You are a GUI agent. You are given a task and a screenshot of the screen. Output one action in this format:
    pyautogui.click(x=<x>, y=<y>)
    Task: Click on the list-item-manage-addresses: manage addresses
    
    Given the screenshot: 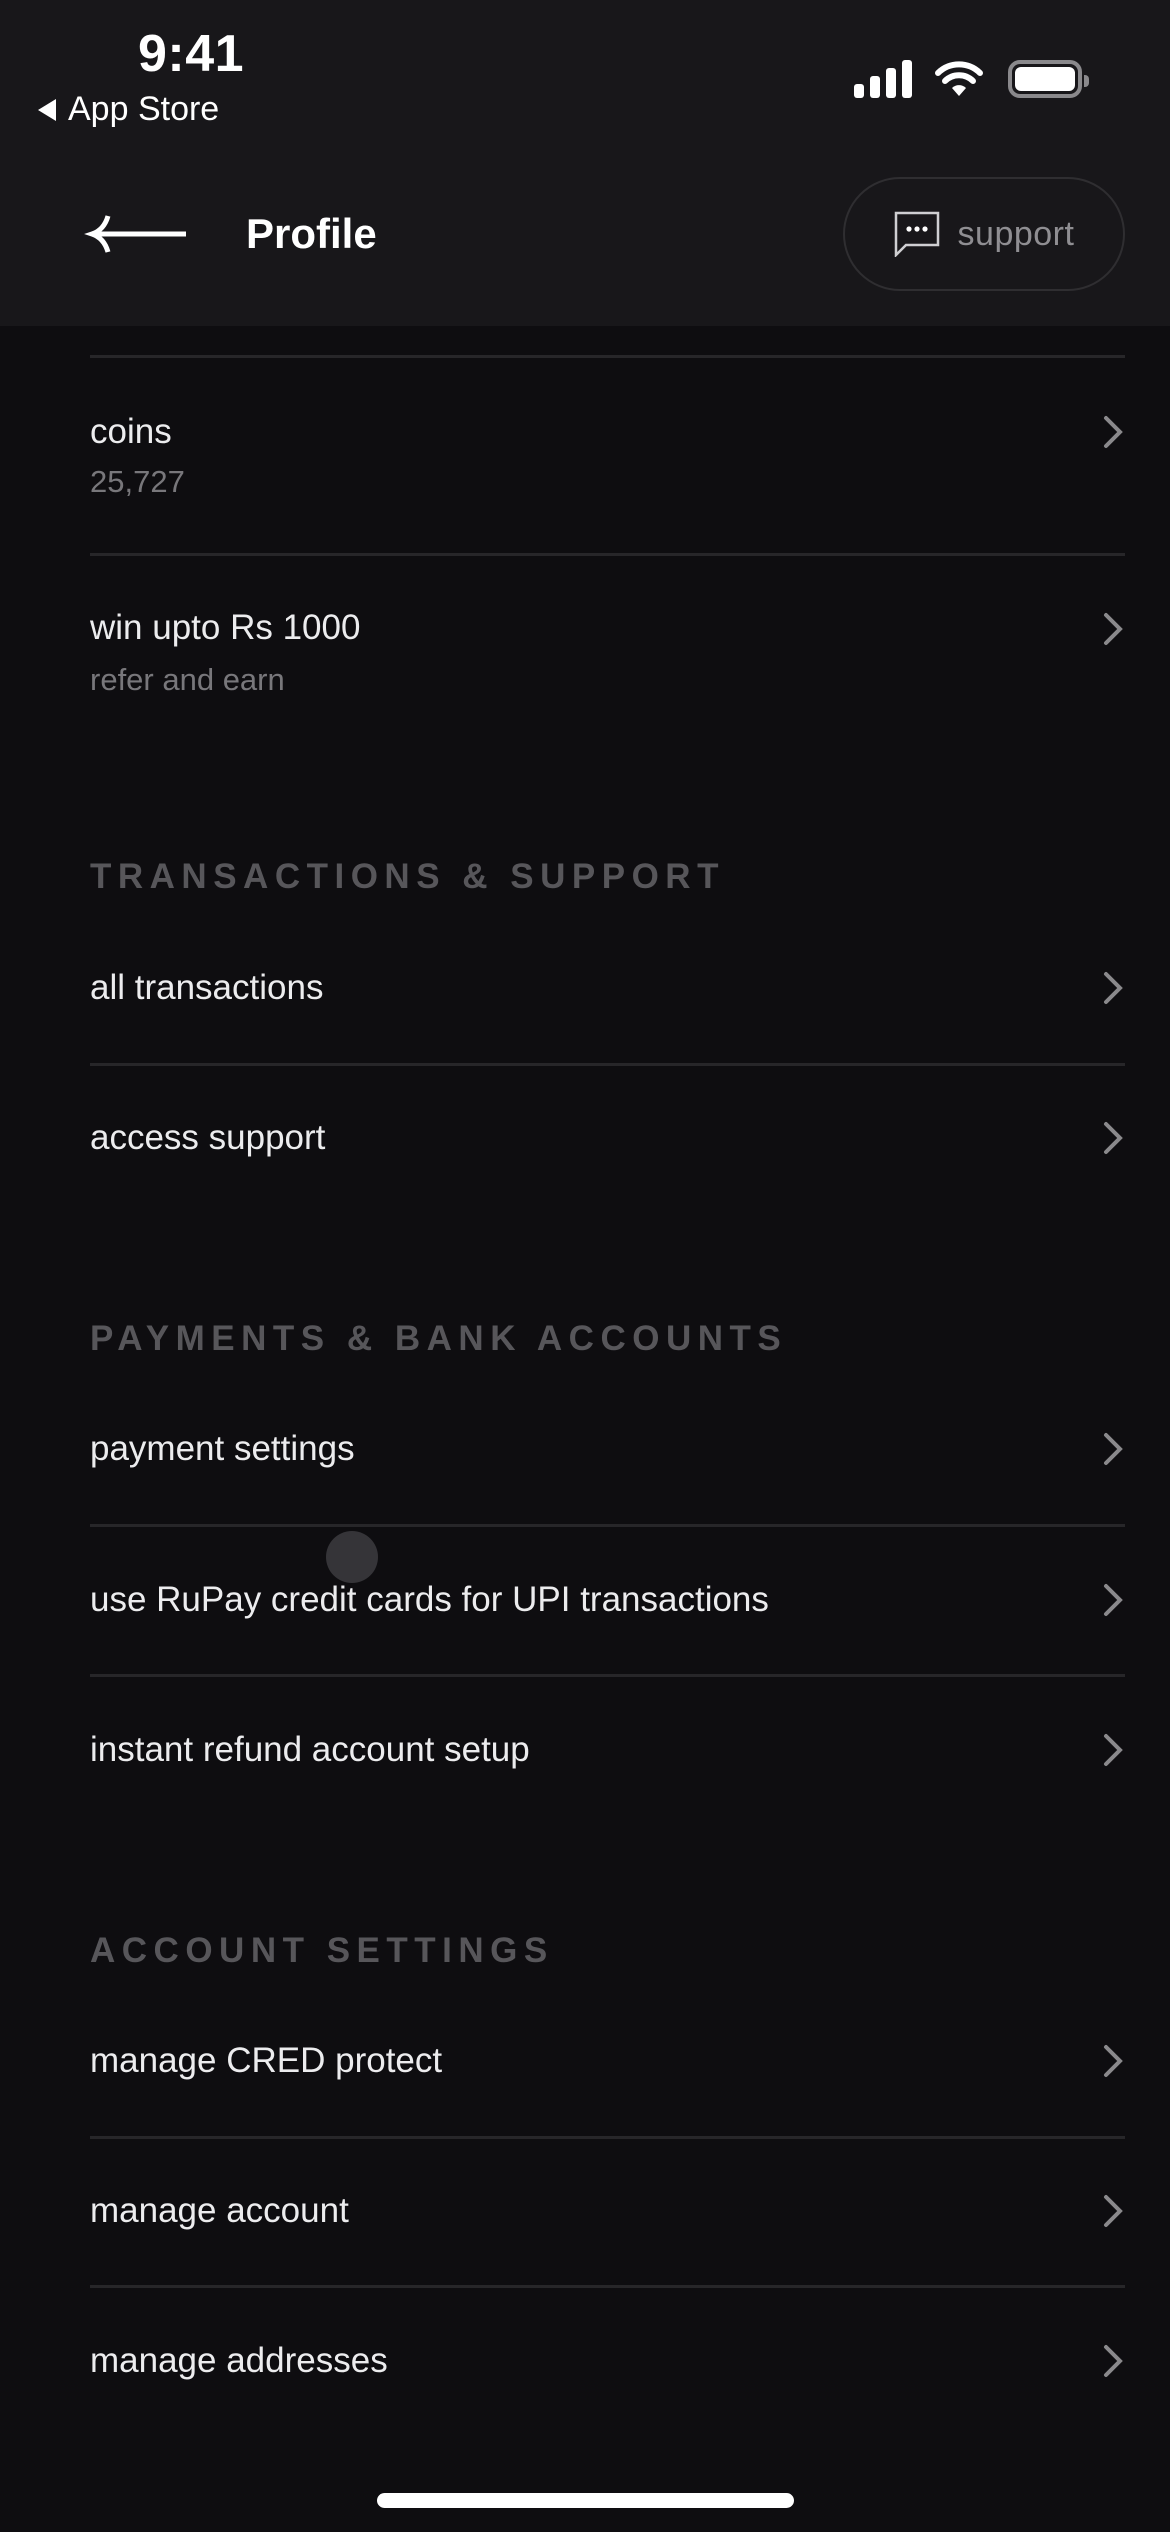 What is the action you would take?
    pyautogui.click(x=607, y=2379)
    